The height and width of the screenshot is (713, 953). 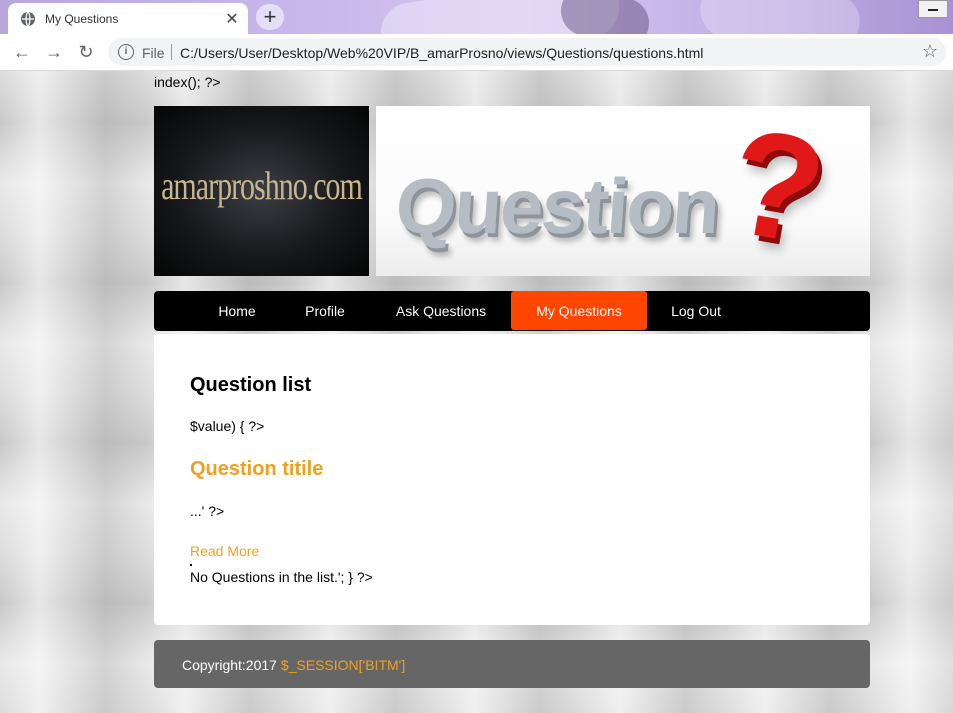 I want to click on nav-my-questions: My Questions, so click(x=579, y=310).